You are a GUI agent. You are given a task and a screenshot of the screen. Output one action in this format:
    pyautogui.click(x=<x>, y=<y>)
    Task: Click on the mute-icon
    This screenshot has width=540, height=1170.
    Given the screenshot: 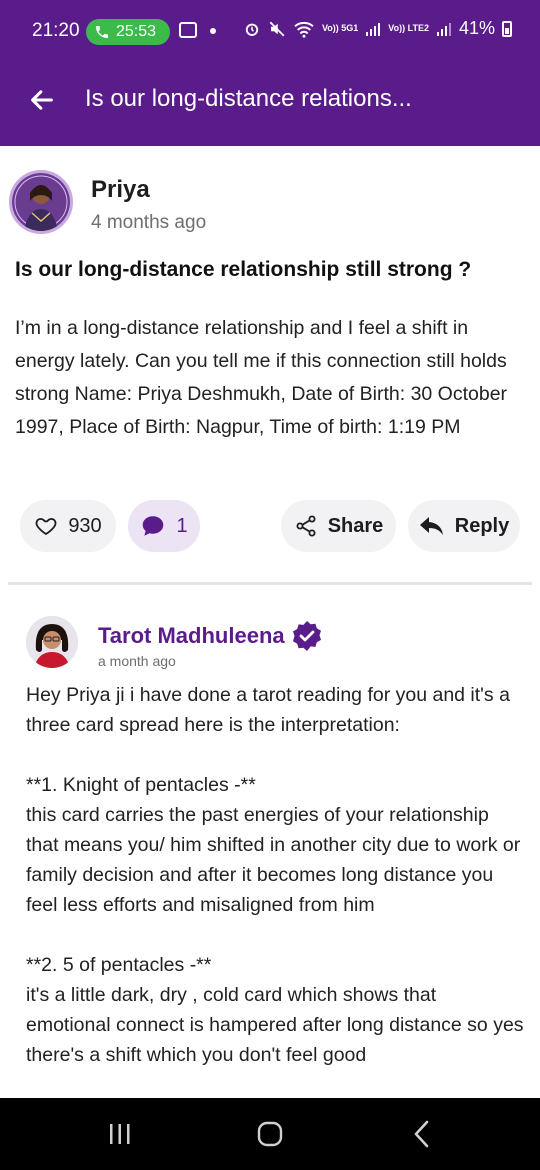 What is the action you would take?
    pyautogui.click(x=277, y=28)
    